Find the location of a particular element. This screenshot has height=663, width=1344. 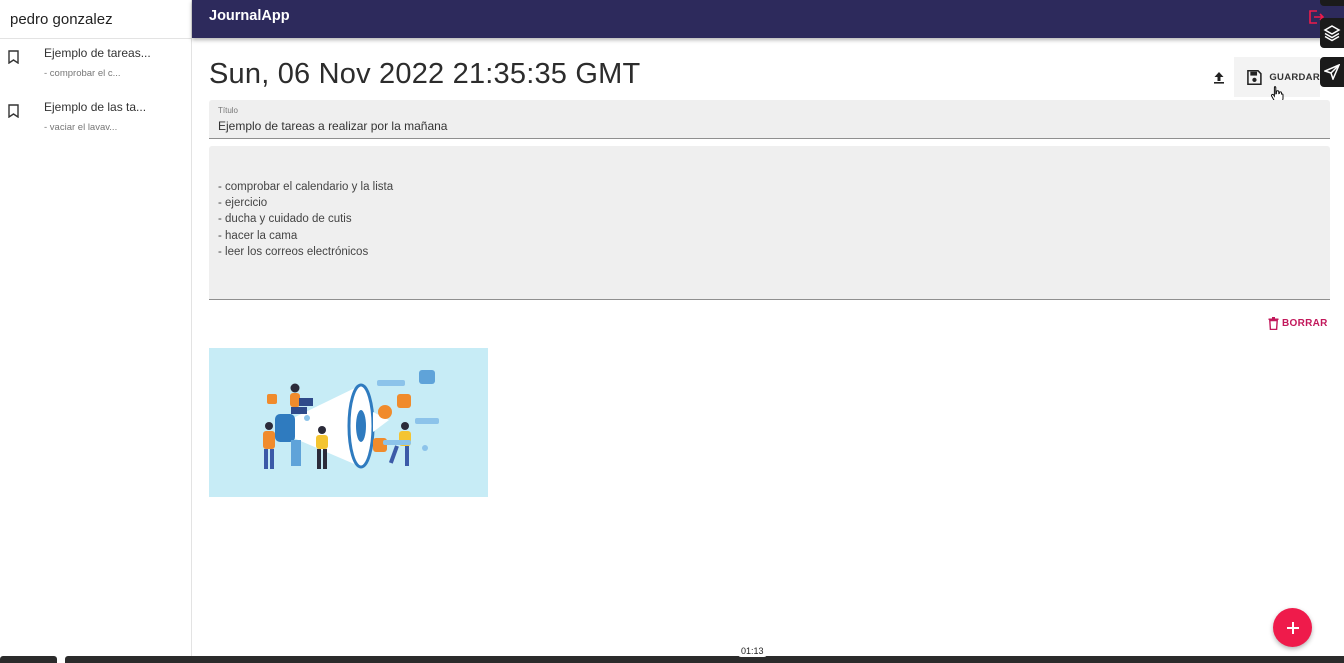

video-progress-bar is located at coordinates (704, 659).